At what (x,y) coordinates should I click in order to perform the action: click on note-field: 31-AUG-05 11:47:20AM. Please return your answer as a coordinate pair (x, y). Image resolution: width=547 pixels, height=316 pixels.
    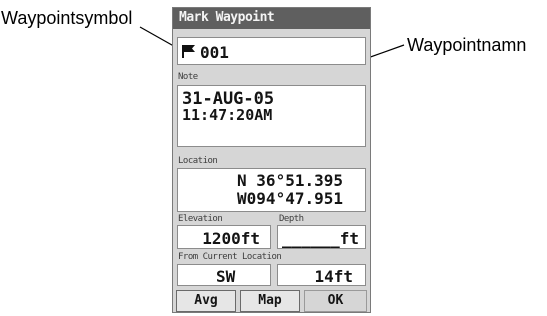
    Looking at the image, I should click on (271, 116).